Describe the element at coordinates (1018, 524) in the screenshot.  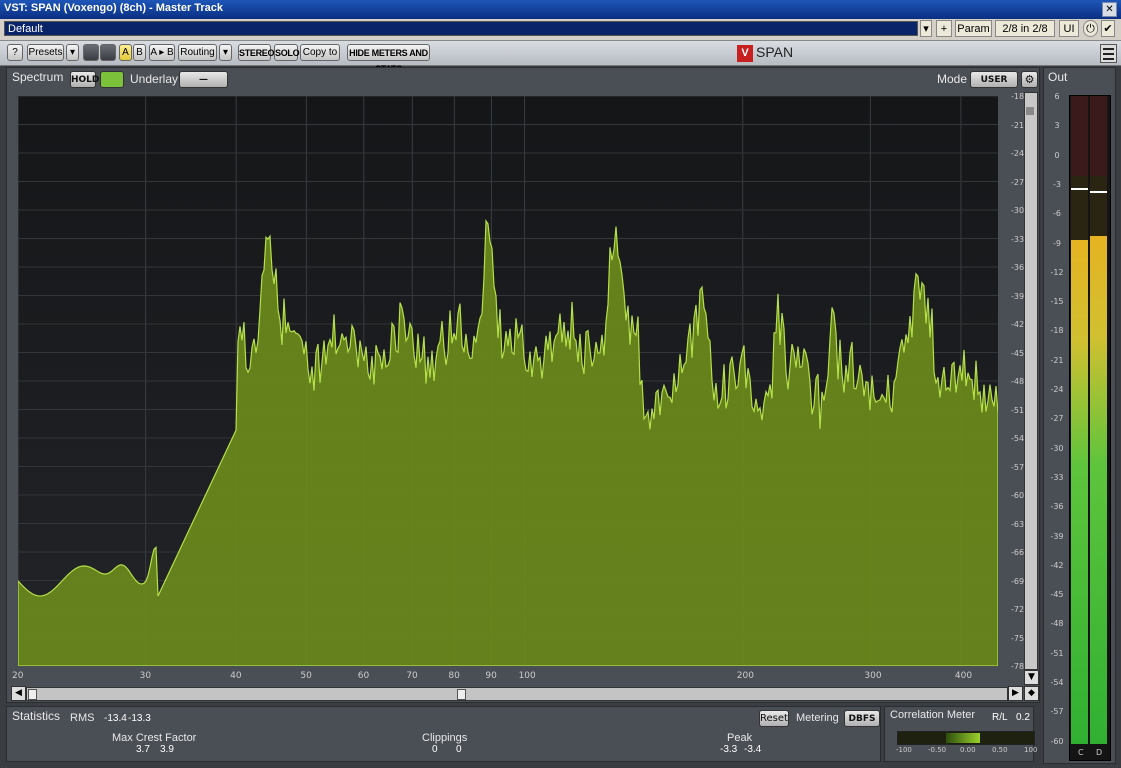
I see `db-tick-label: -63` at that location.